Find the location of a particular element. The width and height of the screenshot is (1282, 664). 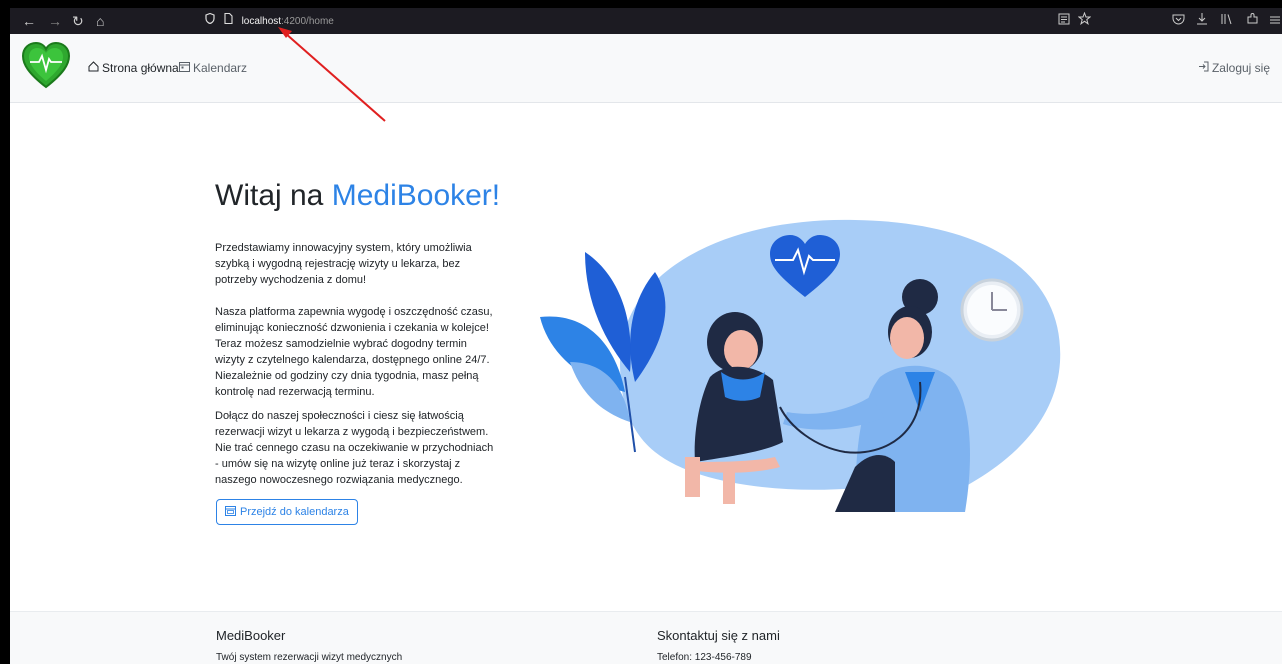

address-bar: localhost:4200/home is located at coordinates (275, 21).